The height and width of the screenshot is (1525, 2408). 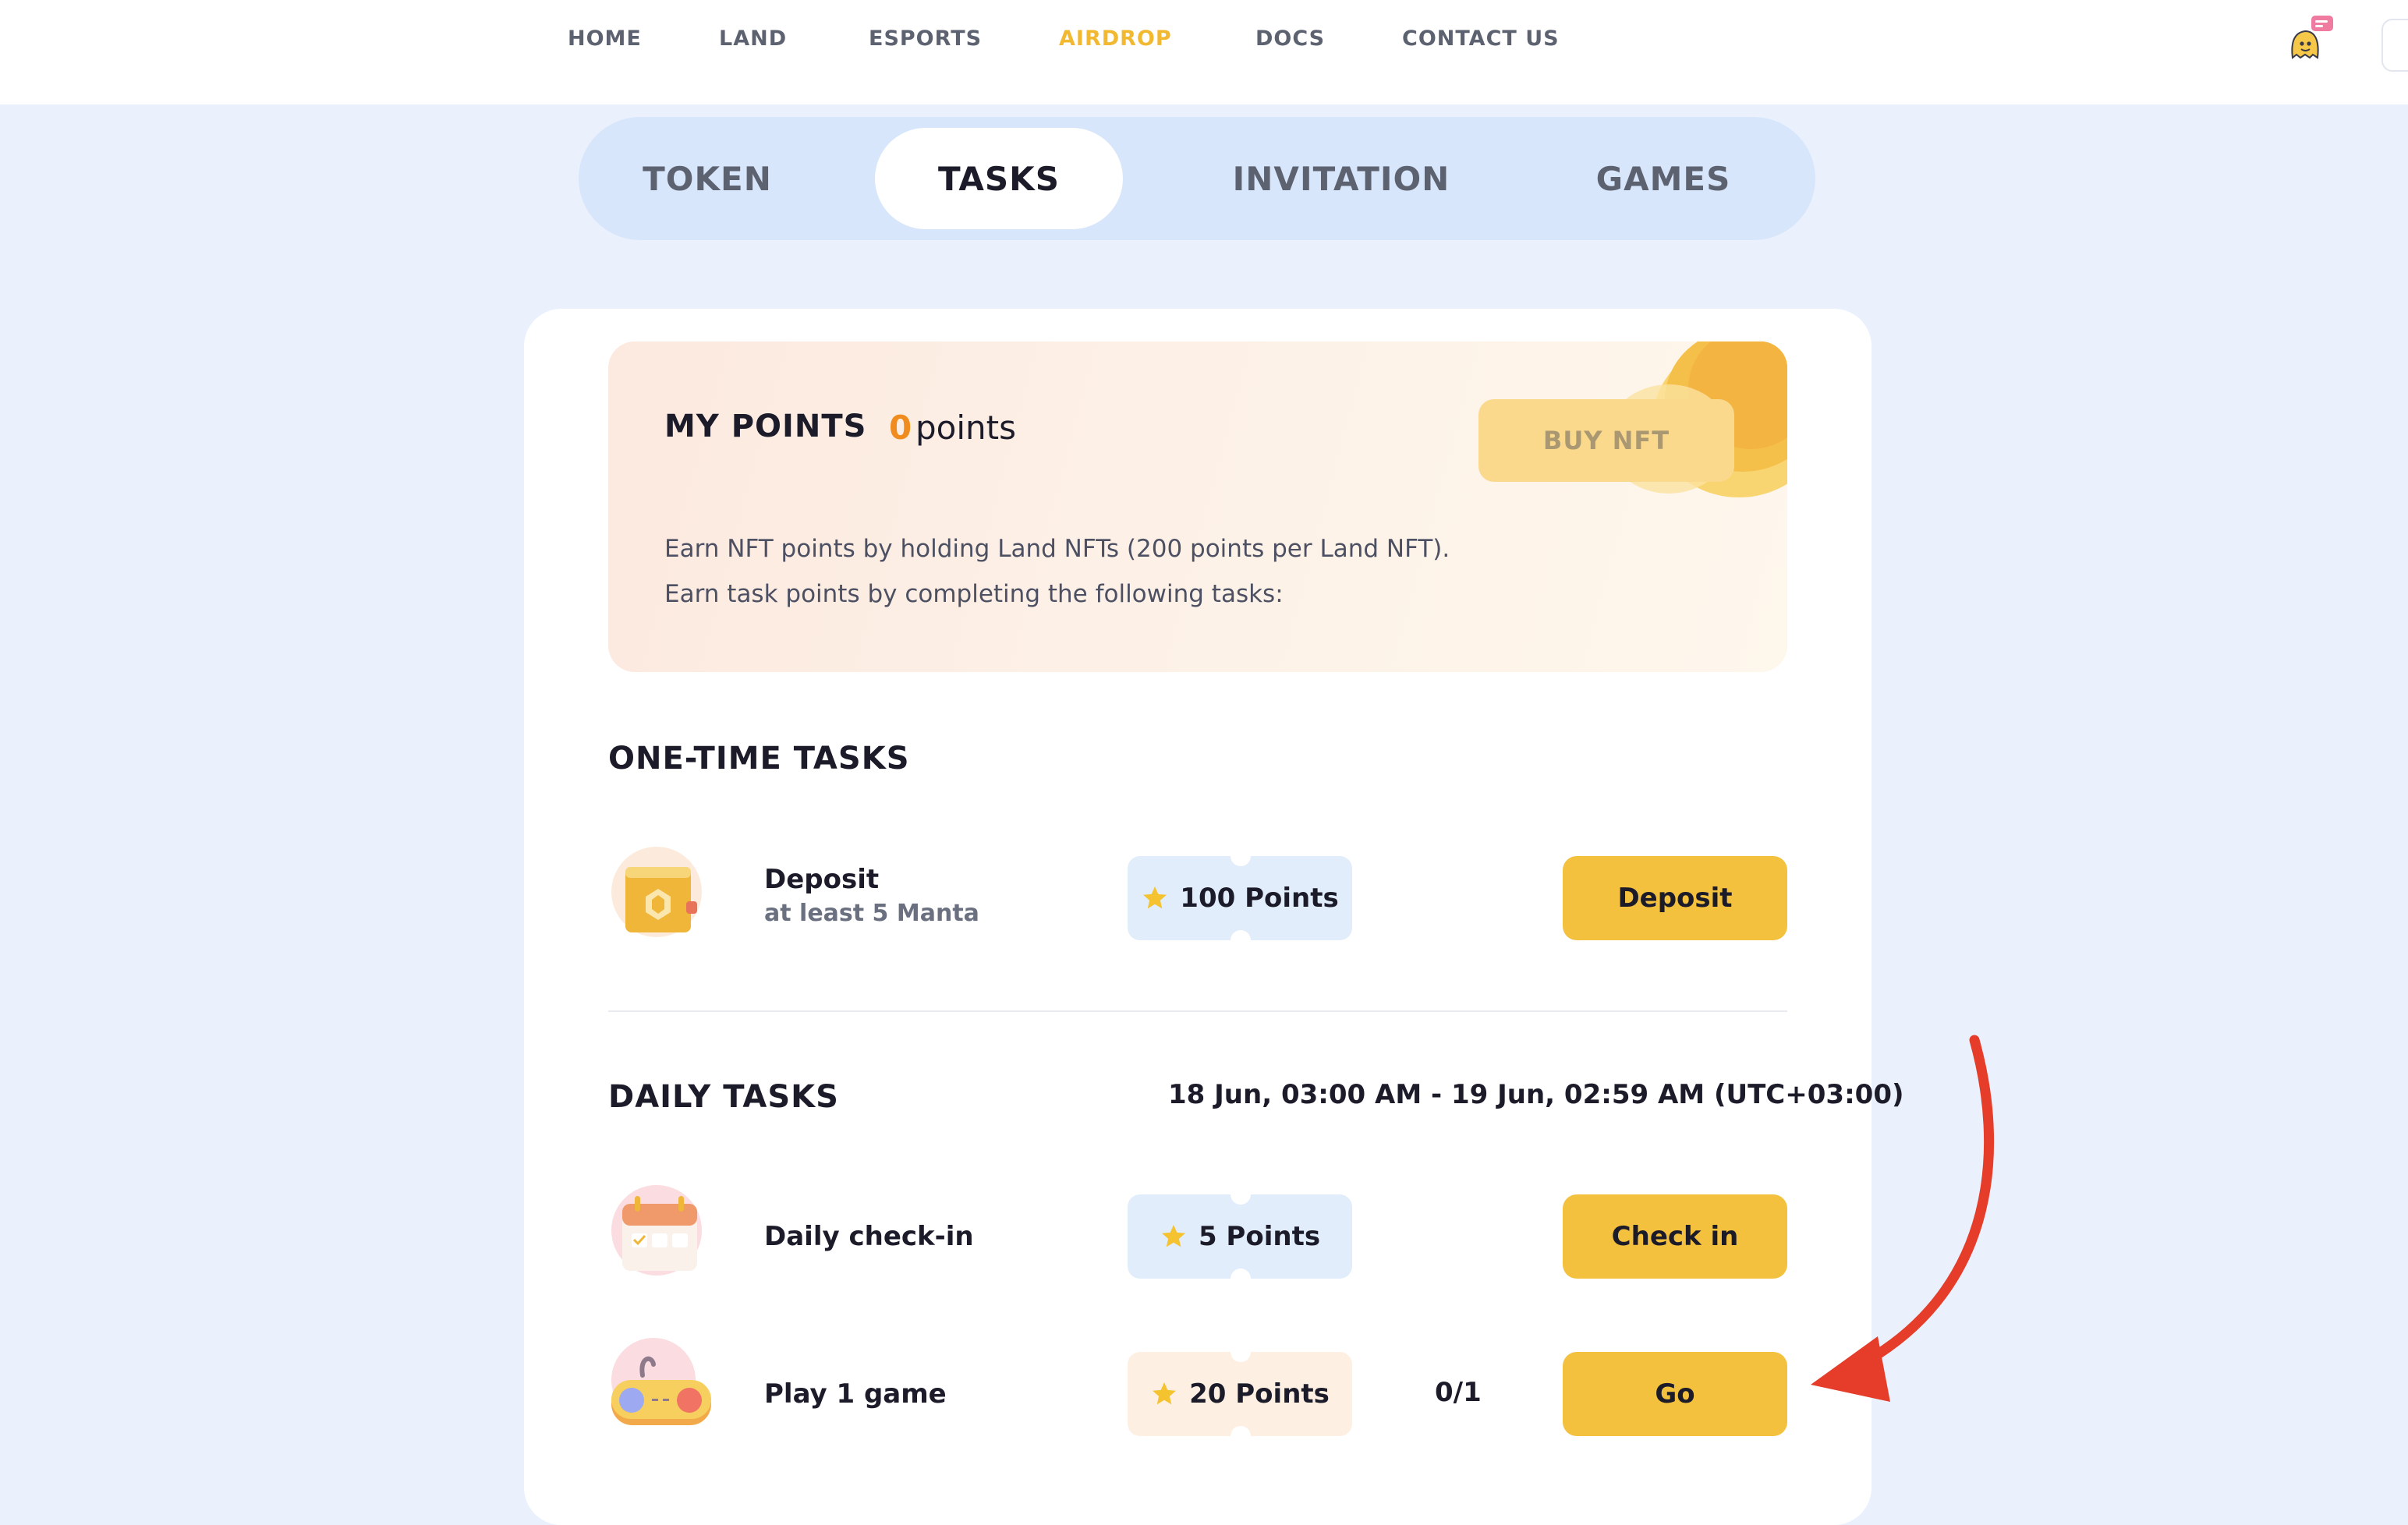 I want to click on tab-token: TOKEN, so click(x=707, y=178).